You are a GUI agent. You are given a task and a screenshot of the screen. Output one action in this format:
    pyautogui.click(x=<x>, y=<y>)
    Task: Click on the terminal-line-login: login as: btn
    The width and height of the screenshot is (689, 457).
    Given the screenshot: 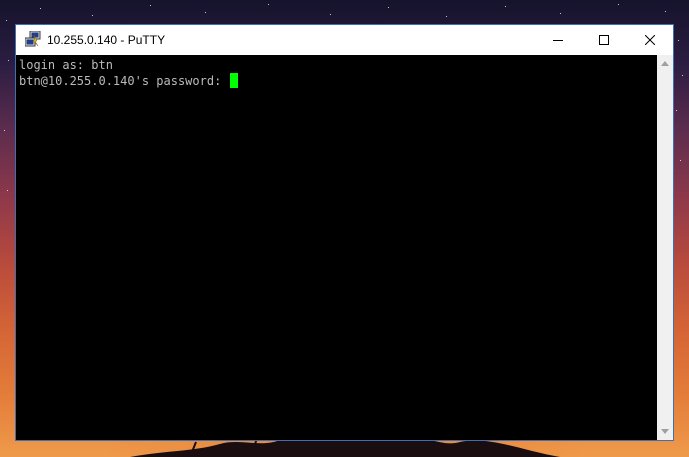 What is the action you would take?
    pyautogui.click(x=66, y=65)
    